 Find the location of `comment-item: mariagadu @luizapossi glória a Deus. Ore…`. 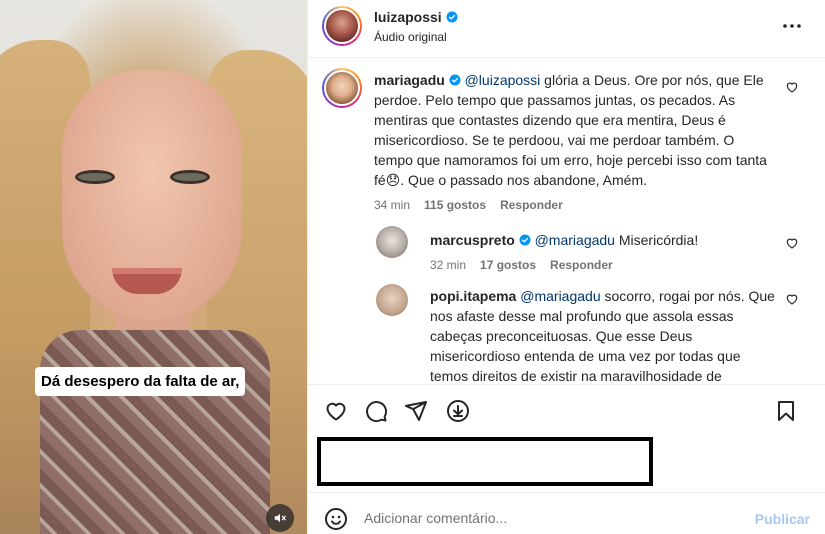

comment-item: mariagadu @luizapossi glória a Deus. Ore… is located at coordinates (574, 141).